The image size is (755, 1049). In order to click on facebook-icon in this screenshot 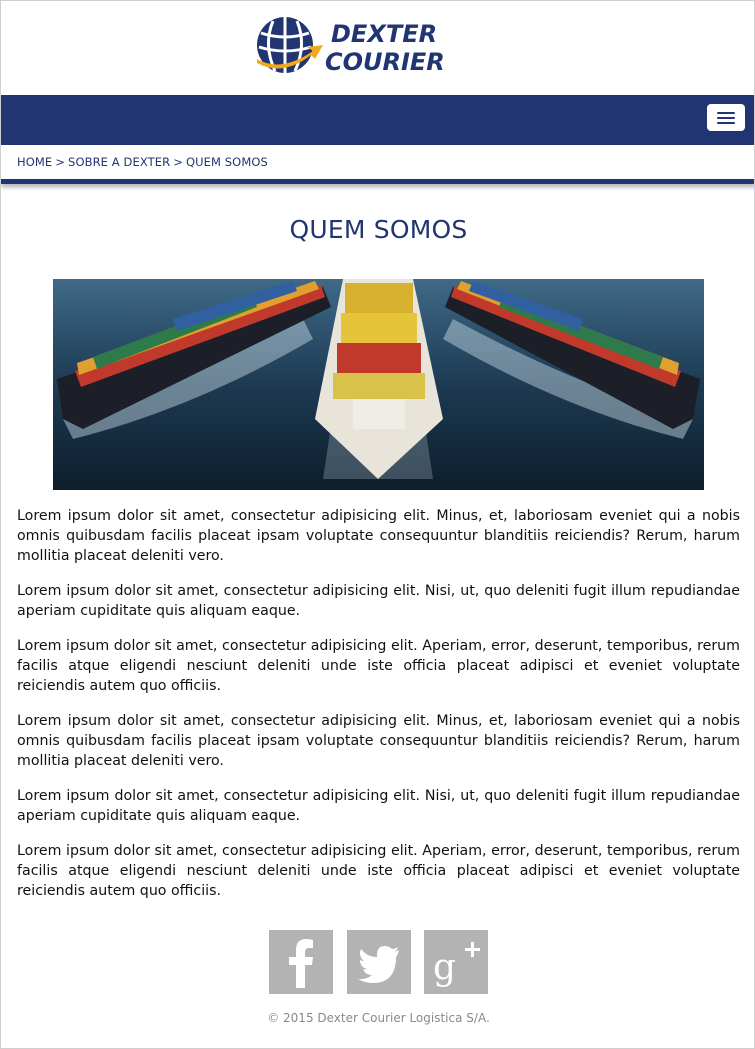, I will do `click(301, 963)`.